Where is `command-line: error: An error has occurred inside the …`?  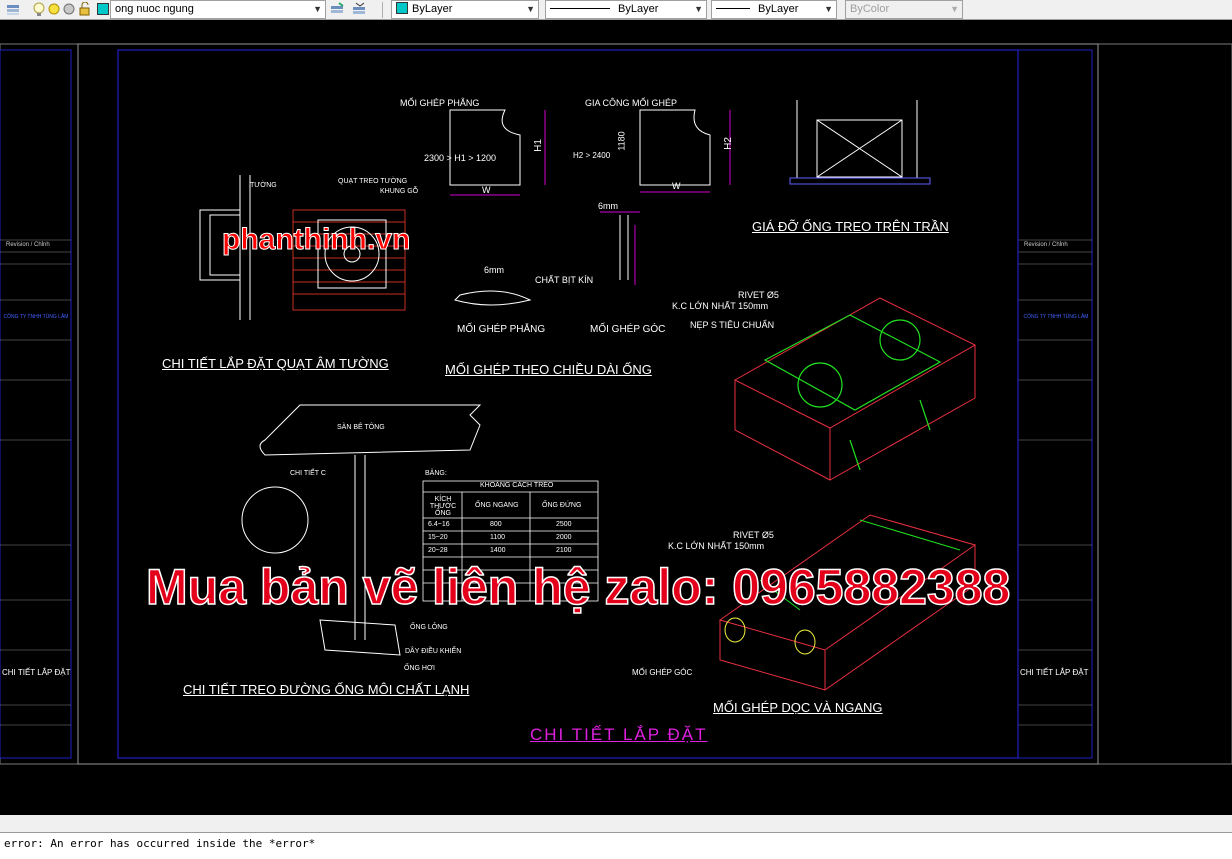
command-line: error: An error has occurred inside the … is located at coordinates (616, 845).